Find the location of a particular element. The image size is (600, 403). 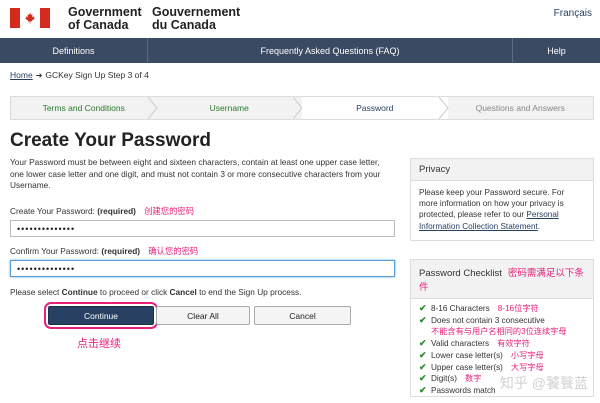

list-item: ✔ 8-16 Characters 8-16位字符 is located at coordinates (479, 308).